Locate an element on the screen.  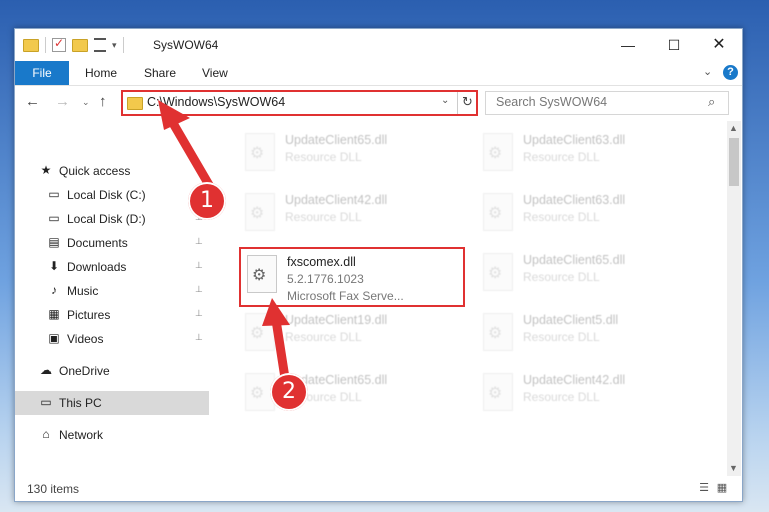
file-name: UpdateClient63.dll is located at coordinates (574, 200).